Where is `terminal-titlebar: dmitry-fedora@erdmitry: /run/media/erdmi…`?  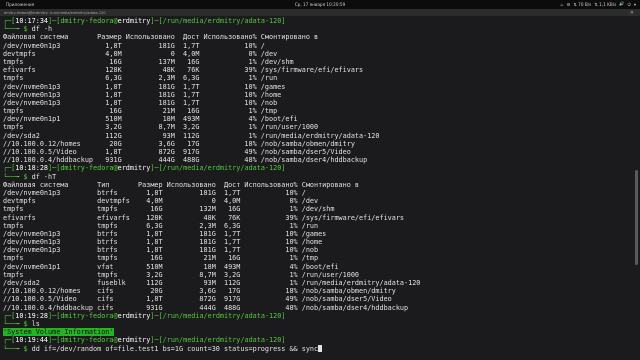
terminal-titlebar: dmitry-fedora@erdmitry: /run/media/erdmi… is located at coordinates (320, 12).